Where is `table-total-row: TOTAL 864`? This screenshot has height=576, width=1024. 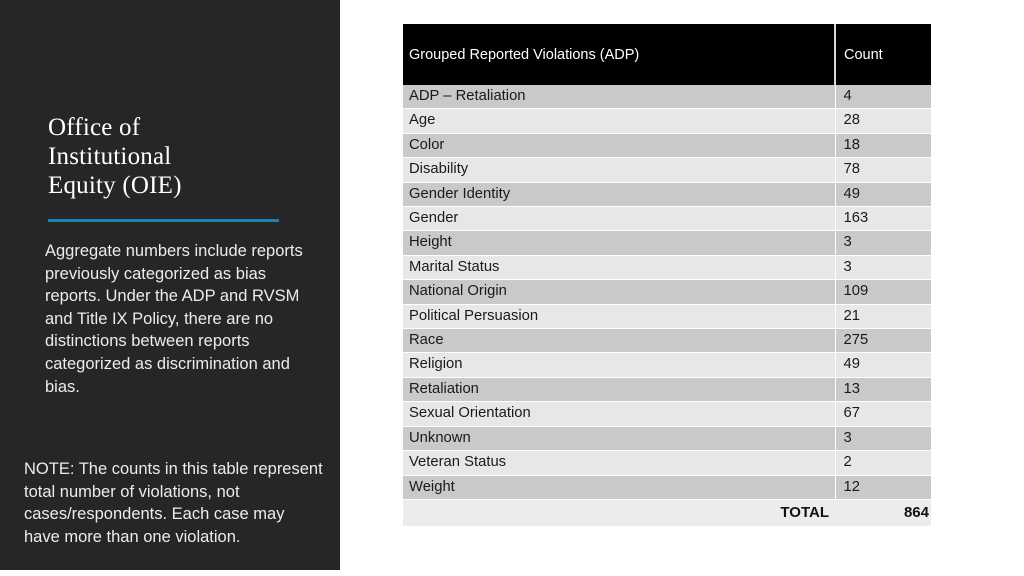 table-total-row: TOTAL 864 is located at coordinates (667, 512).